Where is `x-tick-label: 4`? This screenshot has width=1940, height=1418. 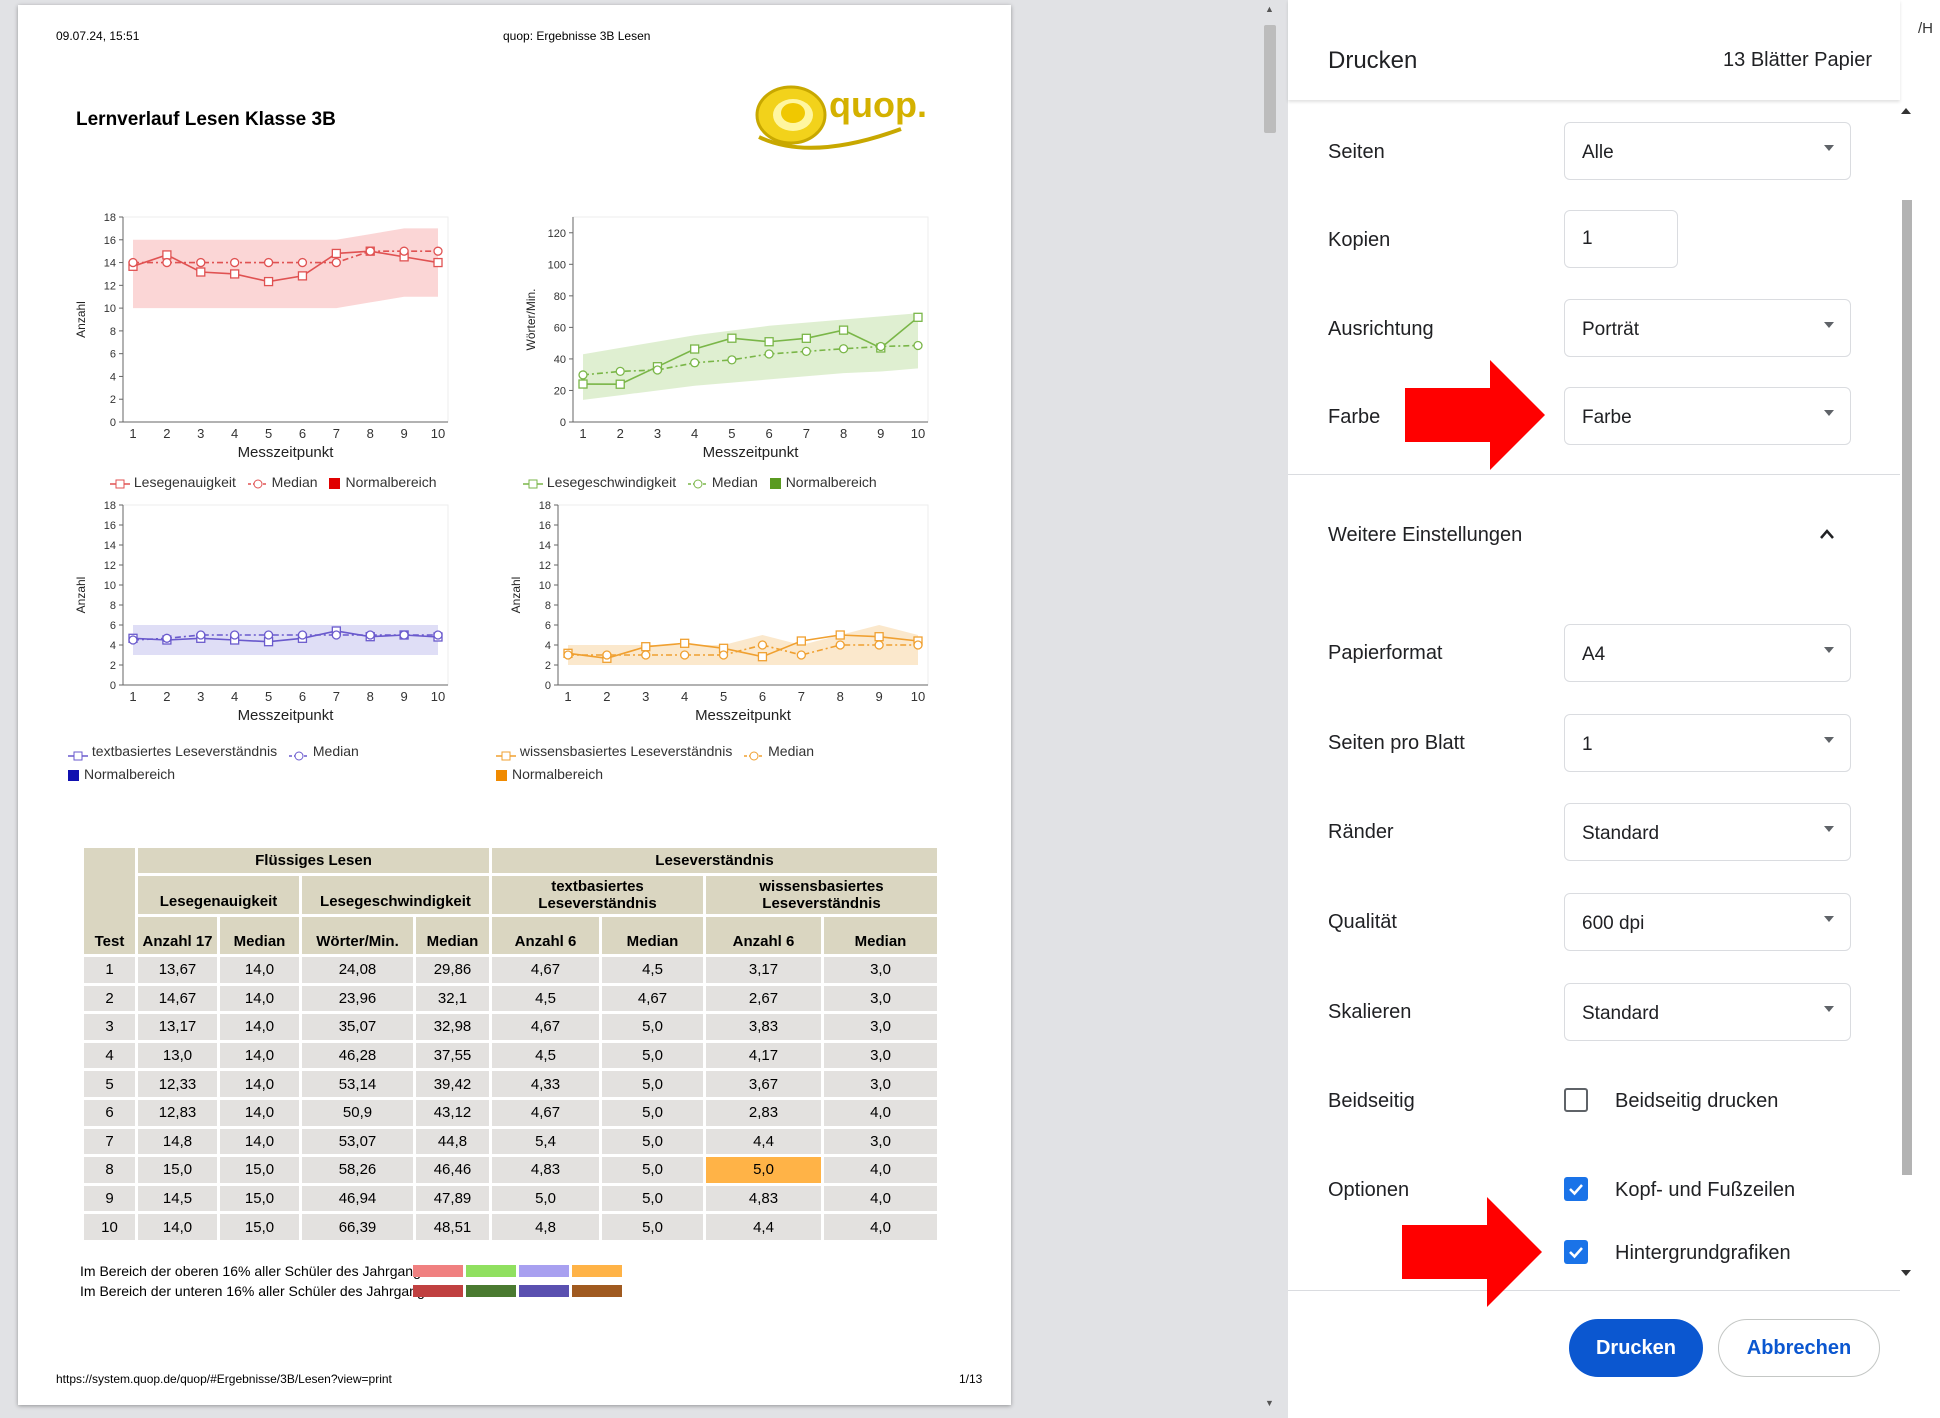 x-tick-label: 4 is located at coordinates (234, 696).